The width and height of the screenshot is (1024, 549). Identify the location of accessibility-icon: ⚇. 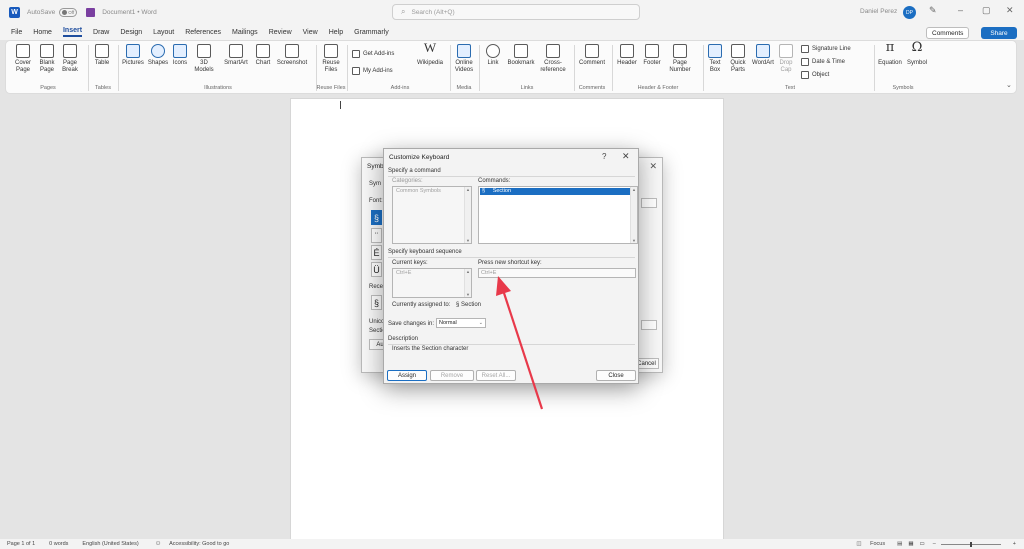
(158, 544).